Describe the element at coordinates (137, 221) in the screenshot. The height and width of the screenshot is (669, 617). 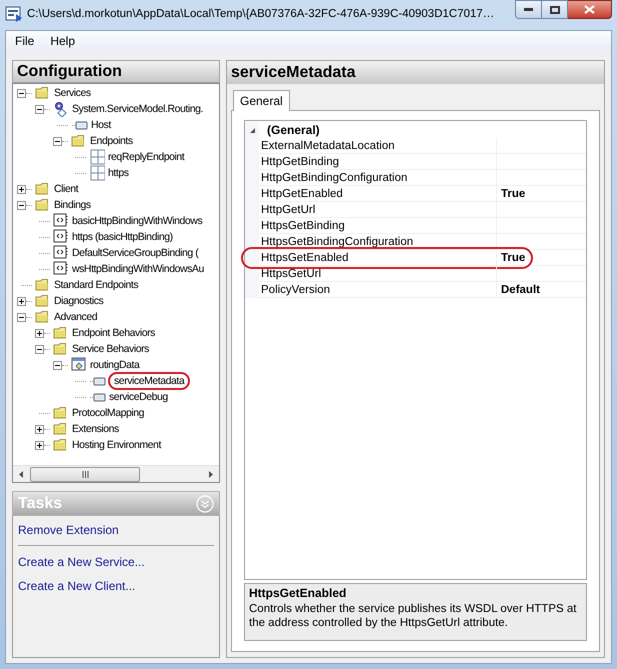
I see `tree-item: basicHttpBindingWithWindows` at that location.